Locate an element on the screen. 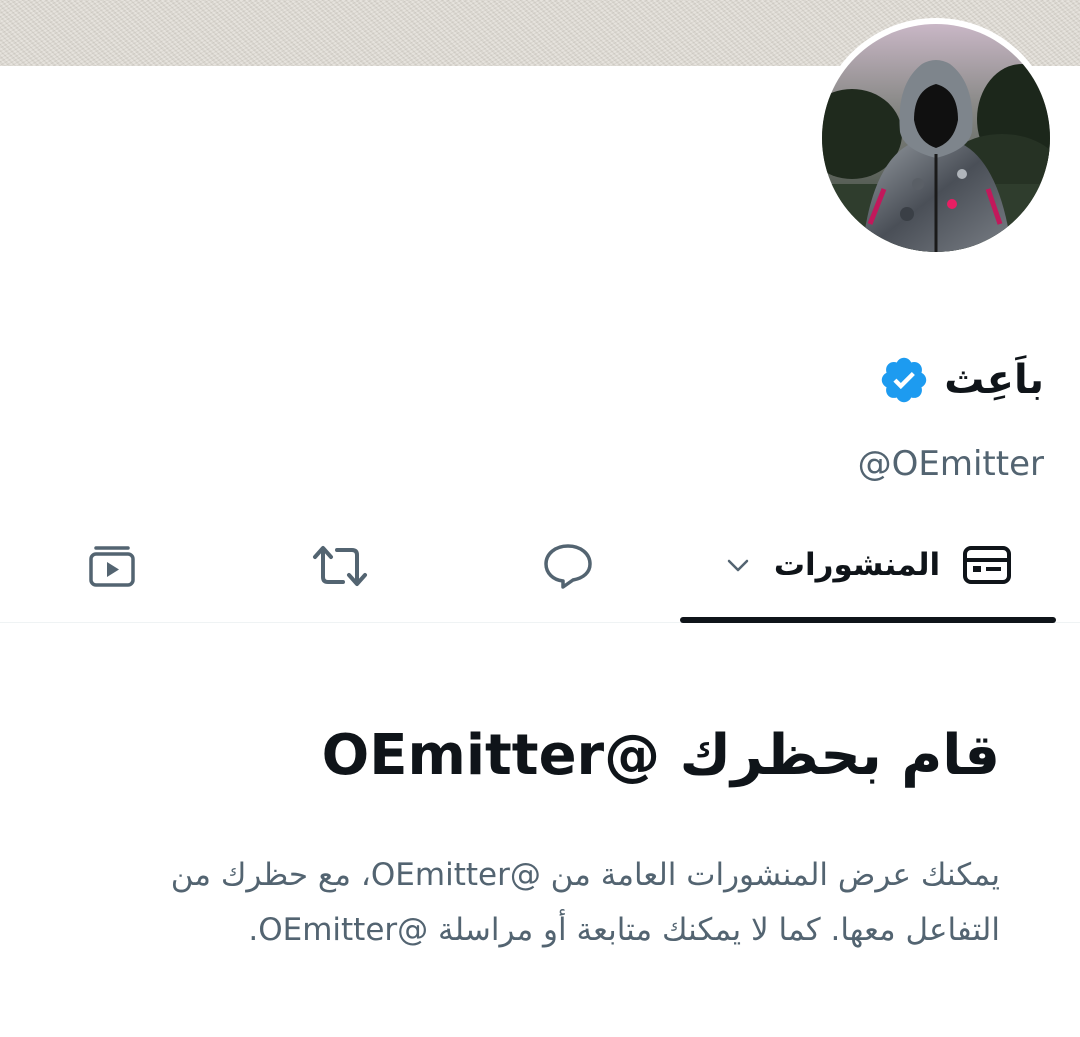 This screenshot has width=1080, height=1037. posts-icon is located at coordinates (987, 565).